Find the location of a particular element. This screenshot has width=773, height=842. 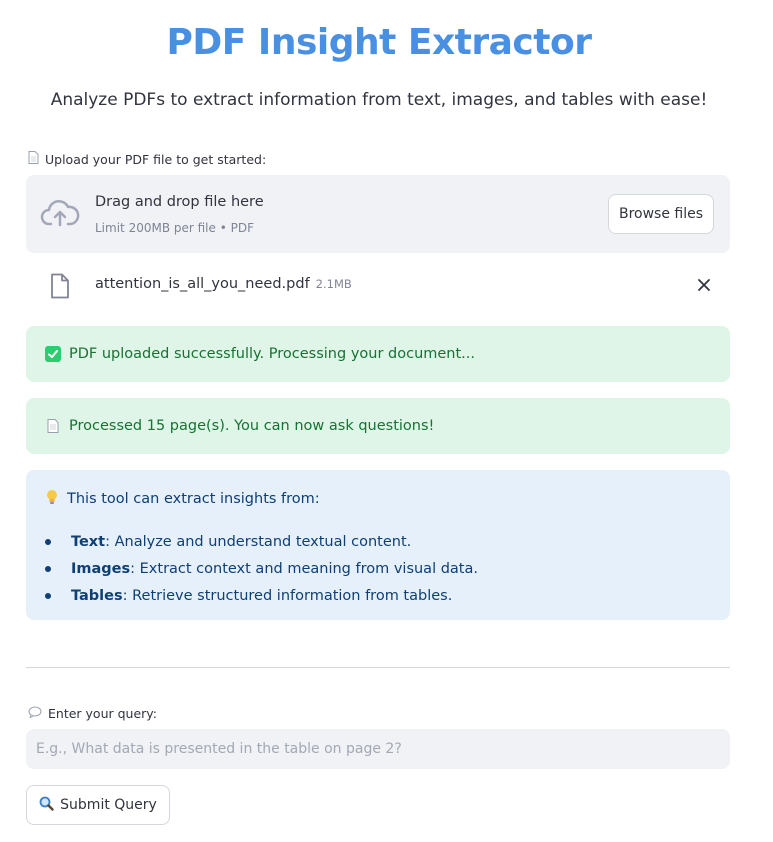

info-heading-text: This tool can extract insights from: is located at coordinates (193, 499).